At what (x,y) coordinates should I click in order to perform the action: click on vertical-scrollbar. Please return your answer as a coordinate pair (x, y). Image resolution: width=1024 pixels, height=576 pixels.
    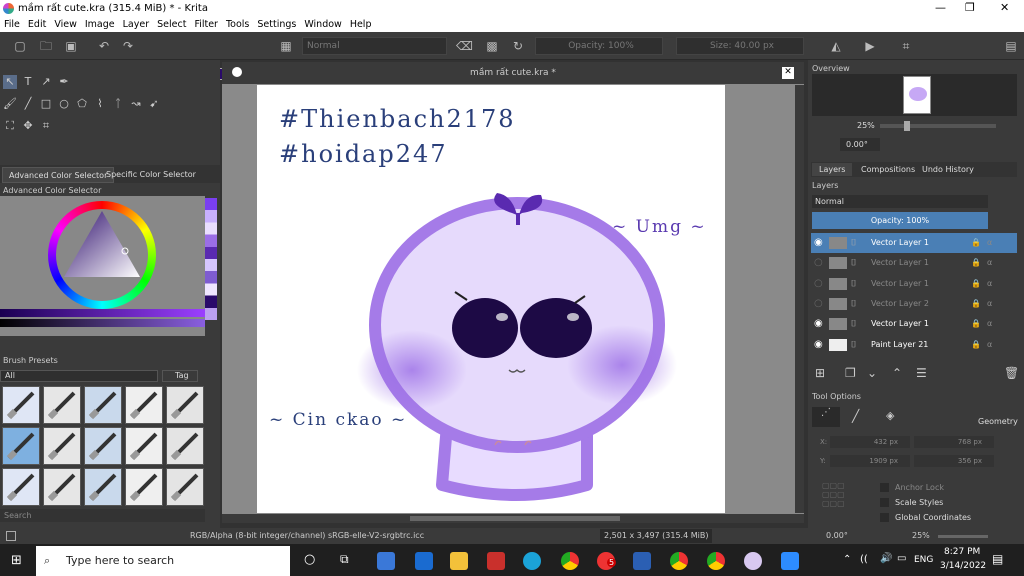
    Looking at the image, I should click on (799, 299).